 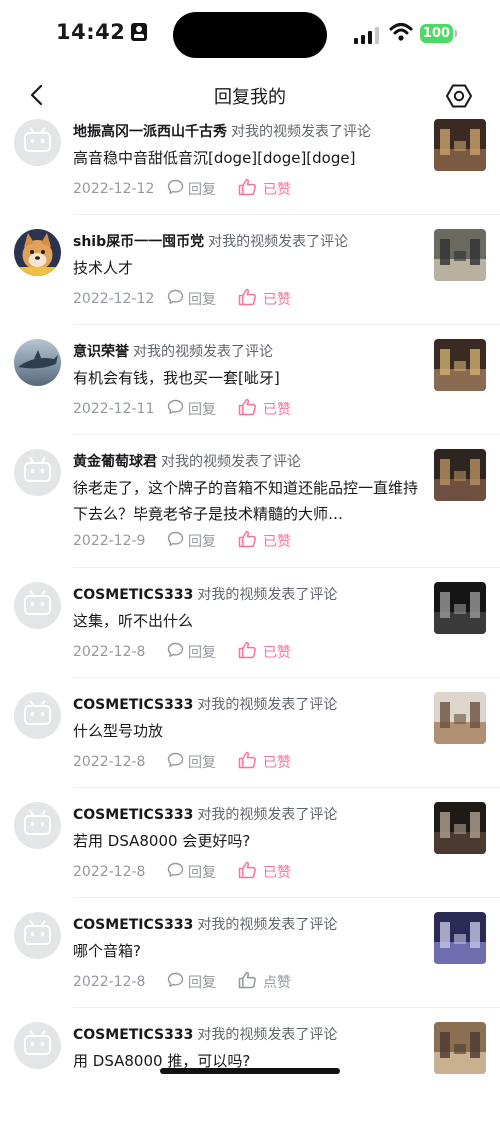 What do you see at coordinates (250, 1071) in the screenshot?
I see `home-indicator` at bounding box center [250, 1071].